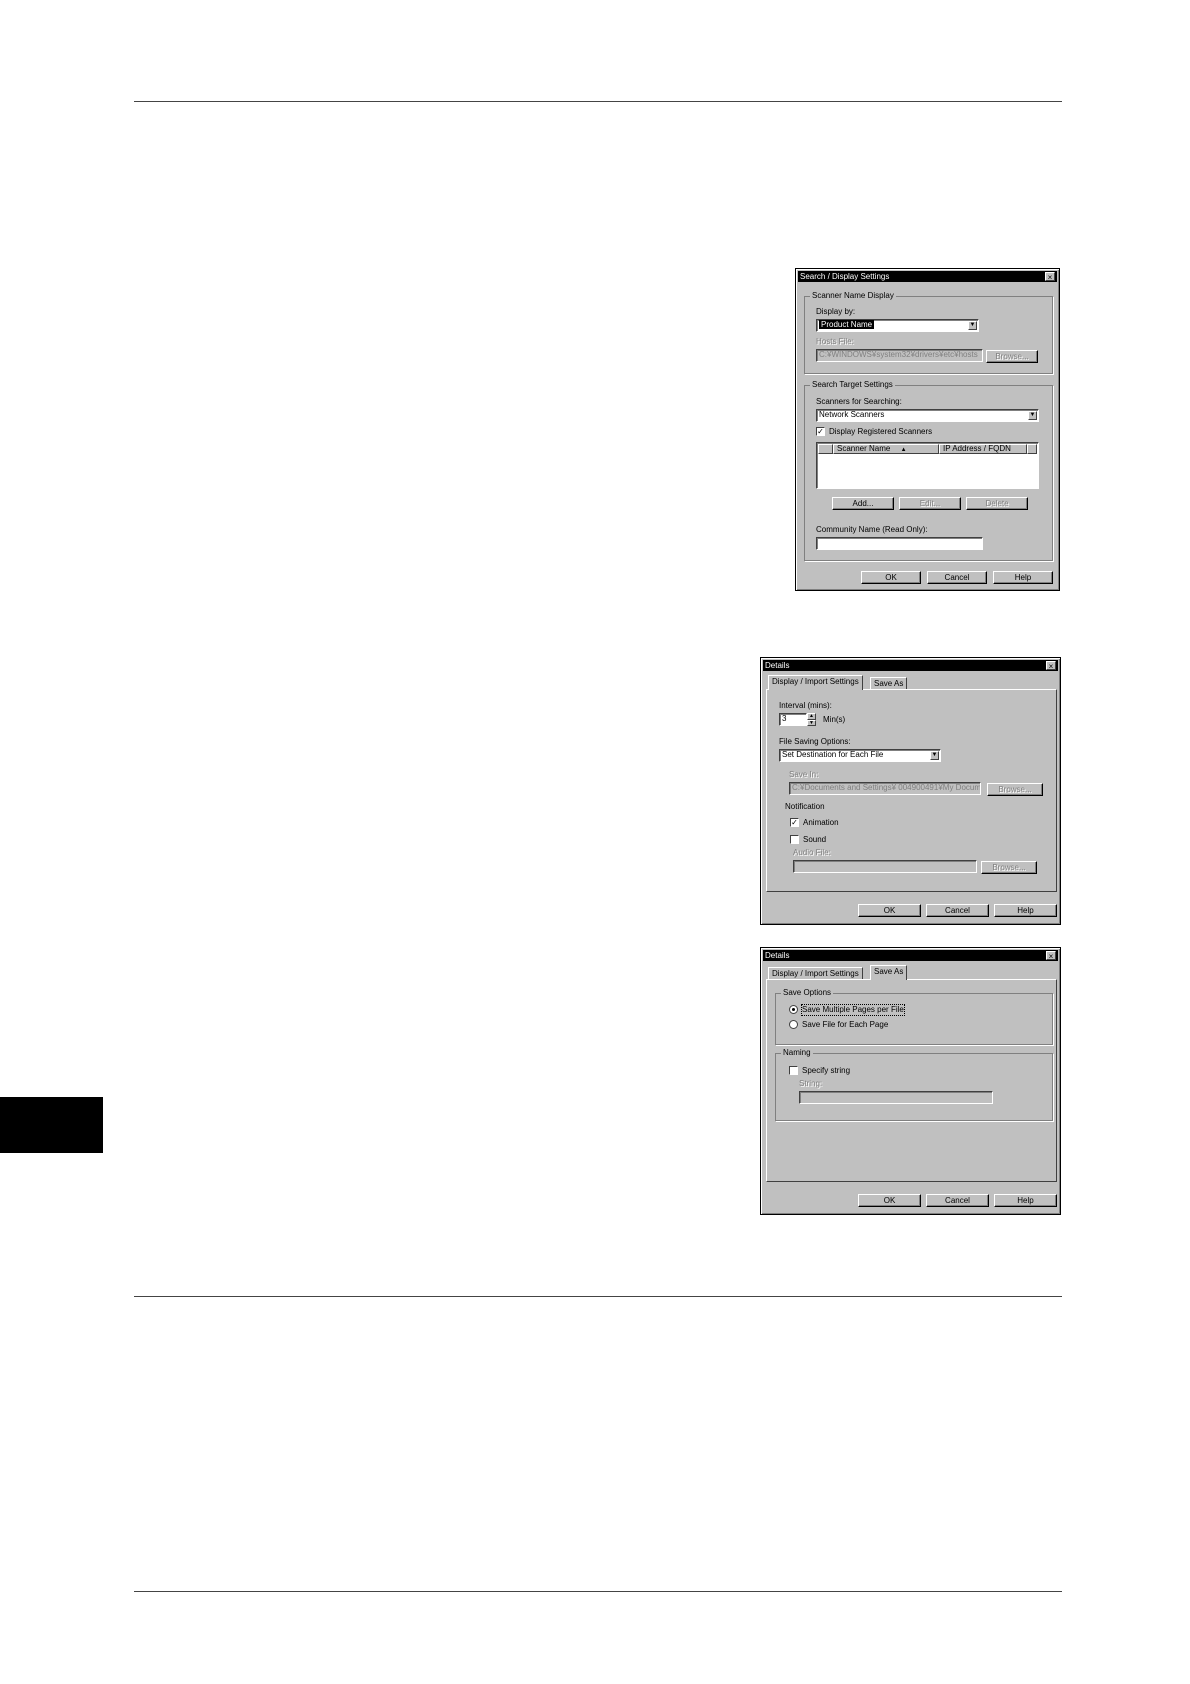 This screenshot has width=1190, height=1684. I want to click on spin-up-icon: ▲, so click(811, 716).